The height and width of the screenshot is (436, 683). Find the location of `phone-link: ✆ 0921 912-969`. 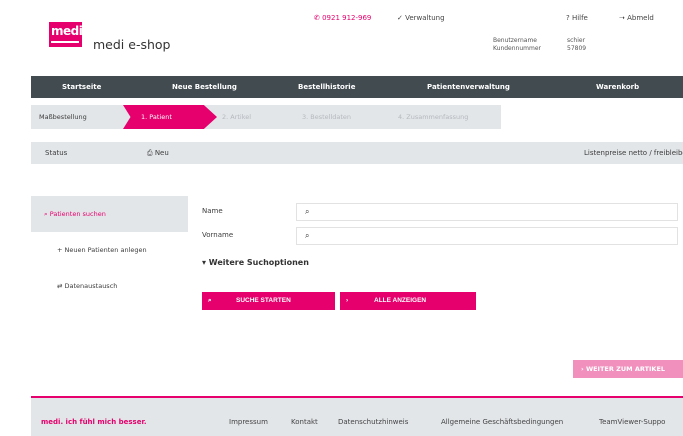

phone-link: ✆ 0921 912-969 is located at coordinates (342, 18).